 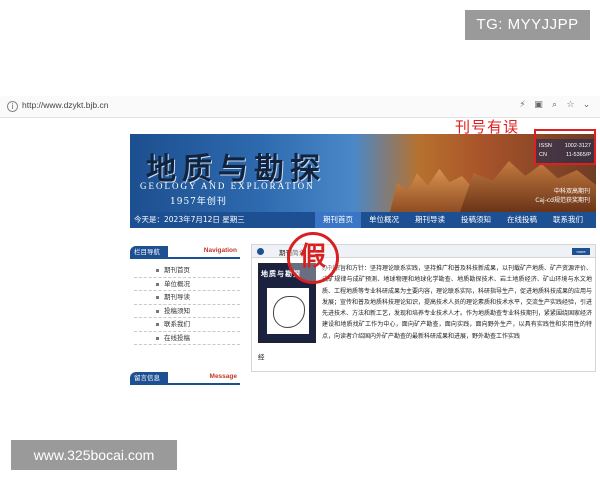 What do you see at coordinates (260, 251) in the screenshot?
I see `section-bullet-icon` at bounding box center [260, 251].